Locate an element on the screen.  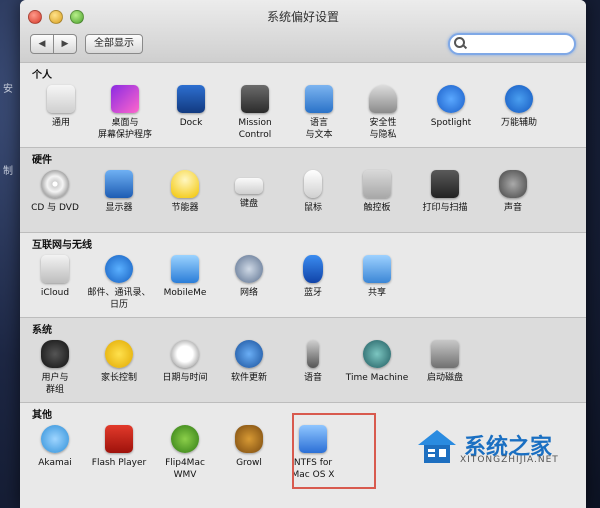
pref-pane-wmv: Flip4Mac WMV is located at coordinates (185, 453).